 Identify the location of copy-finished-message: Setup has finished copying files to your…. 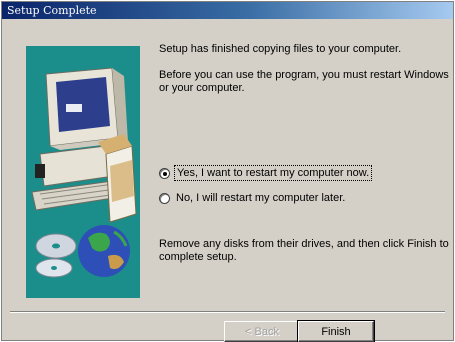
(280, 49).